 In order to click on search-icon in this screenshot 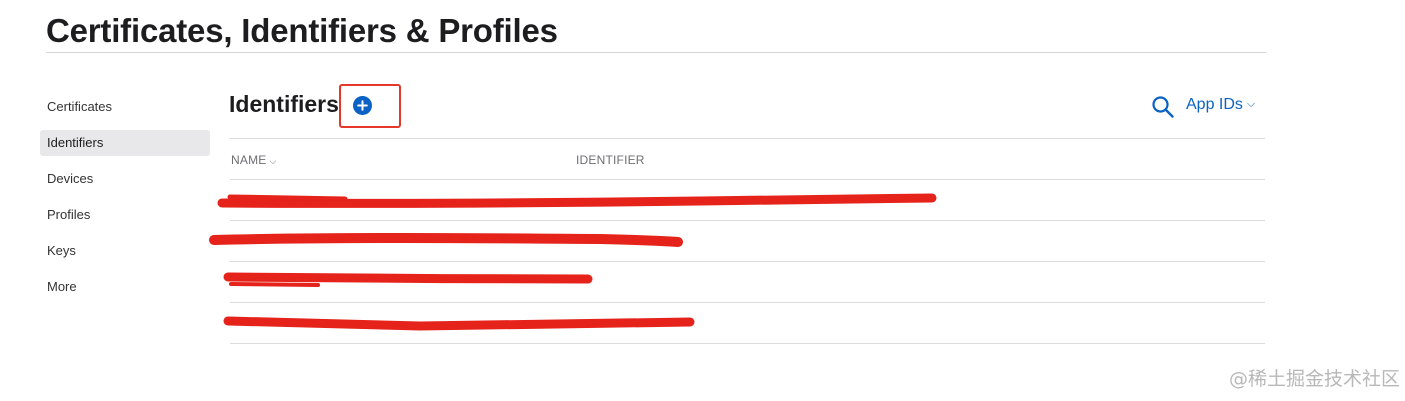, I will do `click(1163, 107)`.